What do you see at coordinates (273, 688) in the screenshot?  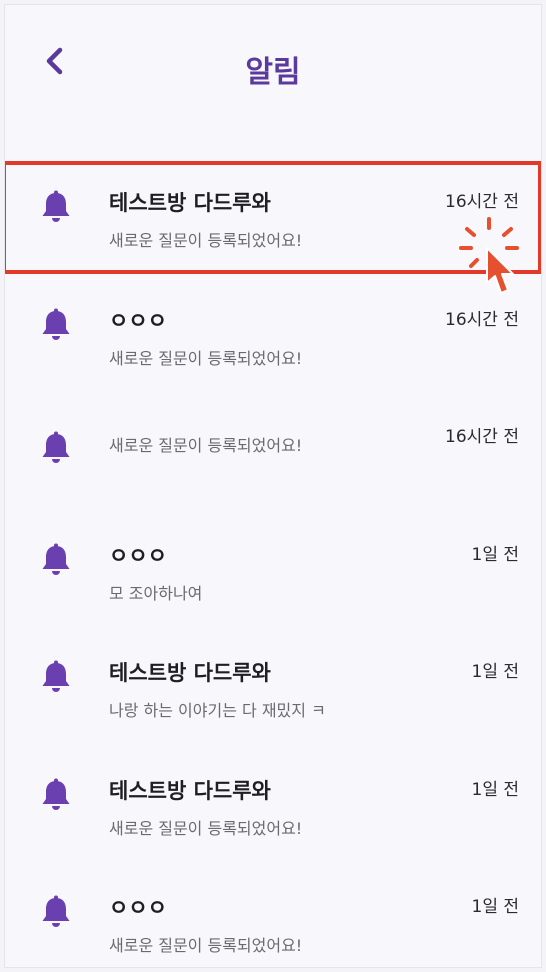 I see `notification-item: 테스트방 다드루와 나랑 하는 이야기는 다 재밌지 ㅋ 1일 전` at bounding box center [273, 688].